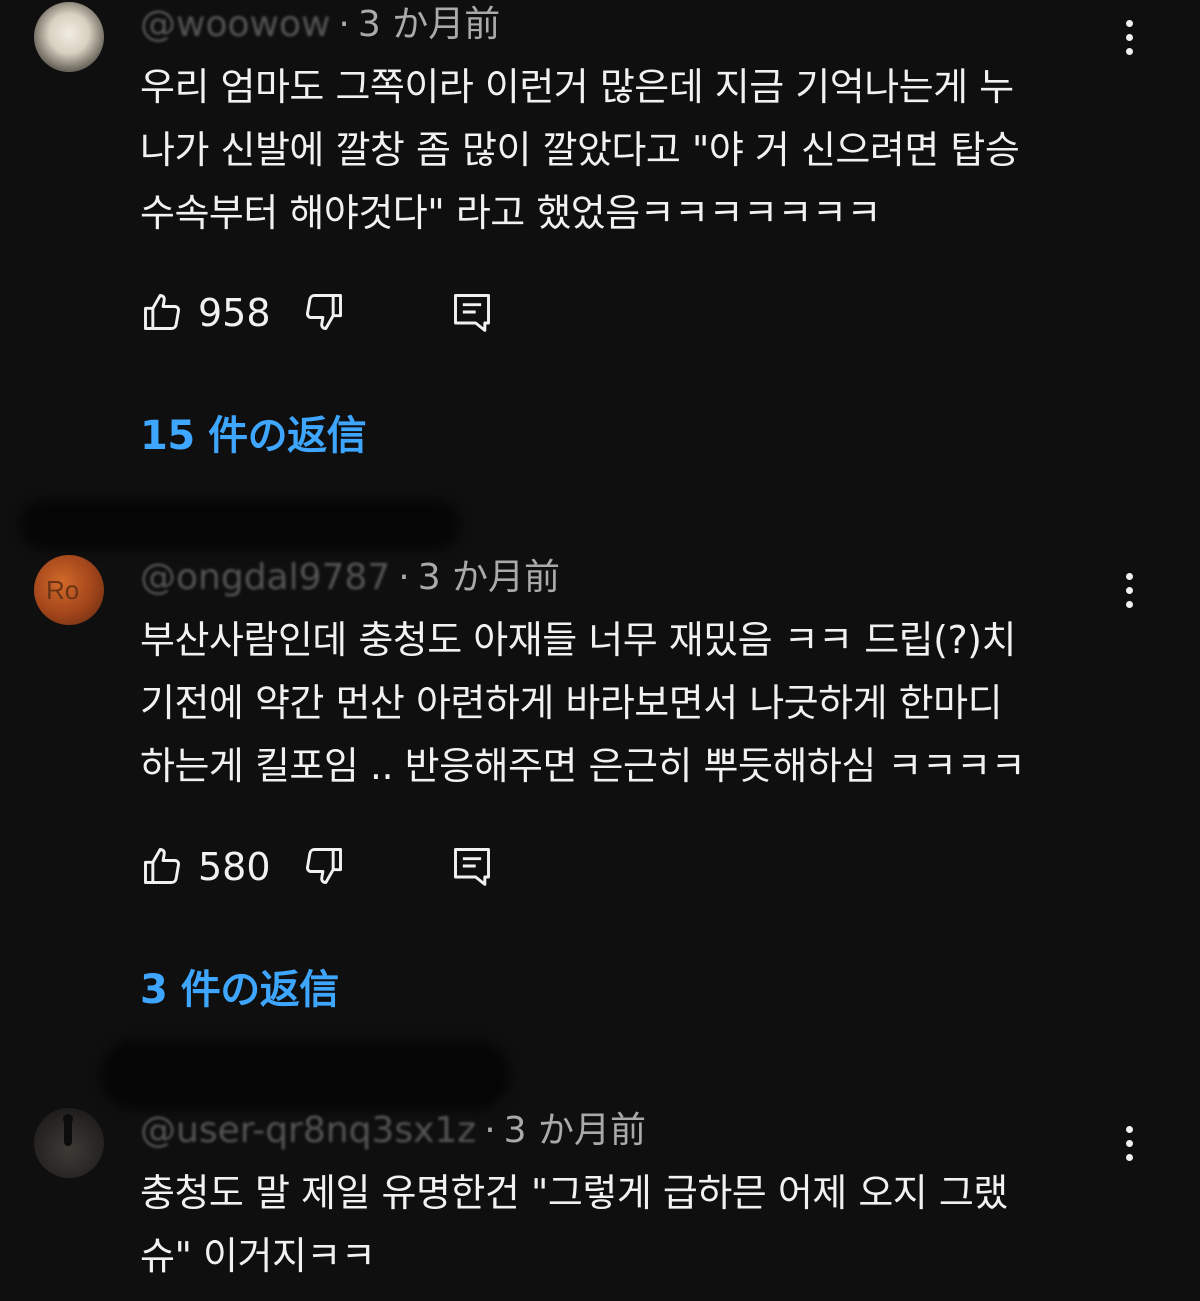 The height and width of the screenshot is (1301, 1200). I want to click on avatar: Ro, so click(69, 590).